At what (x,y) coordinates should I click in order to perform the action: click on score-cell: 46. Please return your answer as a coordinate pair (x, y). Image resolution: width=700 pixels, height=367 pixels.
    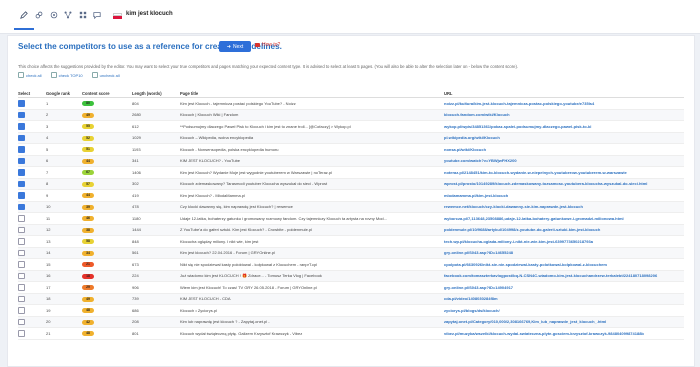
    Looking at the image, I should click on (107, 218).